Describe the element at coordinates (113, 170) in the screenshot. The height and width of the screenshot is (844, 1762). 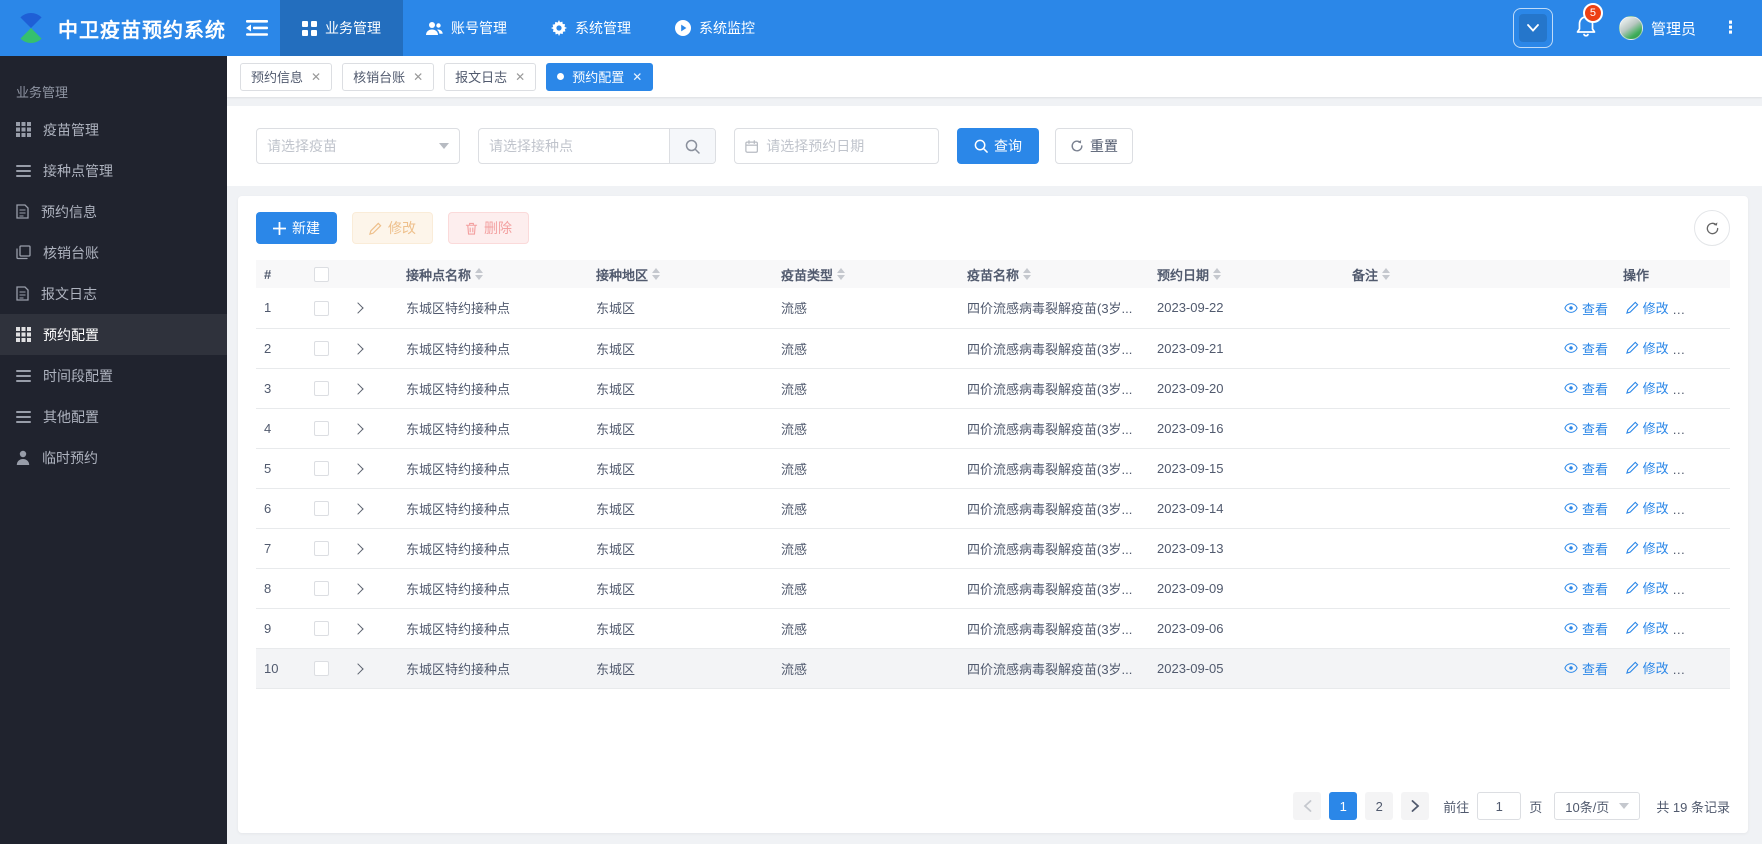
I see `sidebar-item-site-mgmt: 接种点管理` at that location.